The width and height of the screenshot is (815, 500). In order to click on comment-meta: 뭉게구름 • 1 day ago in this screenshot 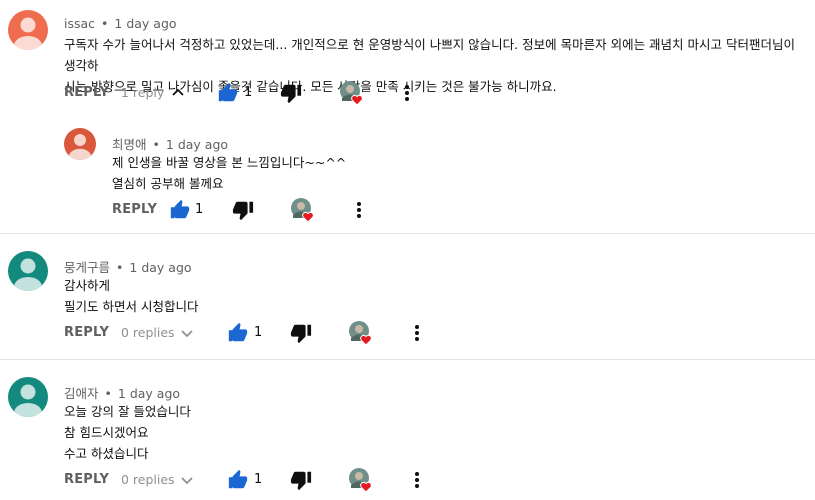, I will do `click(128, 266)`.